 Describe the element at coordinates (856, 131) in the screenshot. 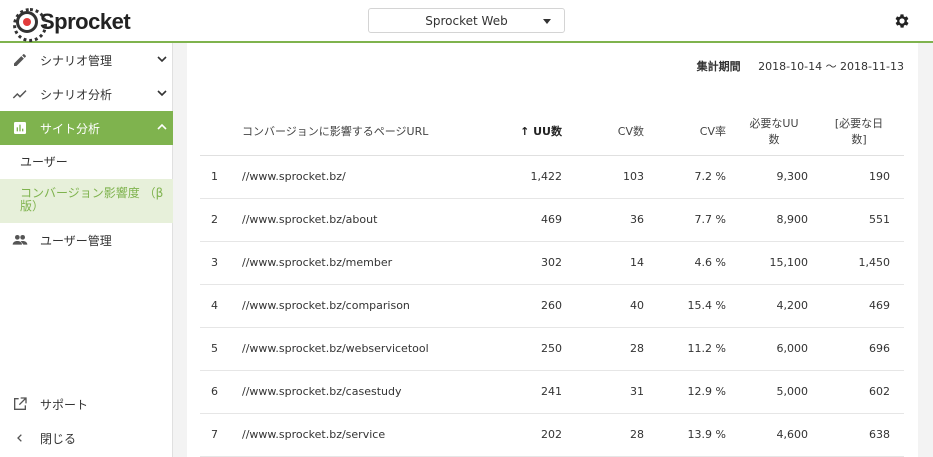

I see `col-header-required-days: [必要な日 数]` at that location.